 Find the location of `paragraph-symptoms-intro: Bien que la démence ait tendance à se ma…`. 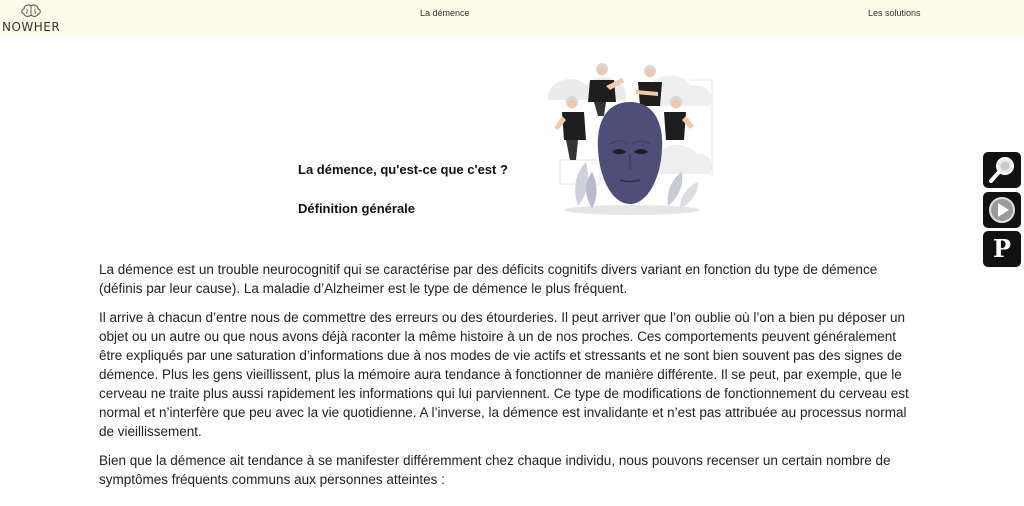

paragraph-symptoms-intro: Bien que la démence ait tendance à se ma… is located at coordinates (495, 470).